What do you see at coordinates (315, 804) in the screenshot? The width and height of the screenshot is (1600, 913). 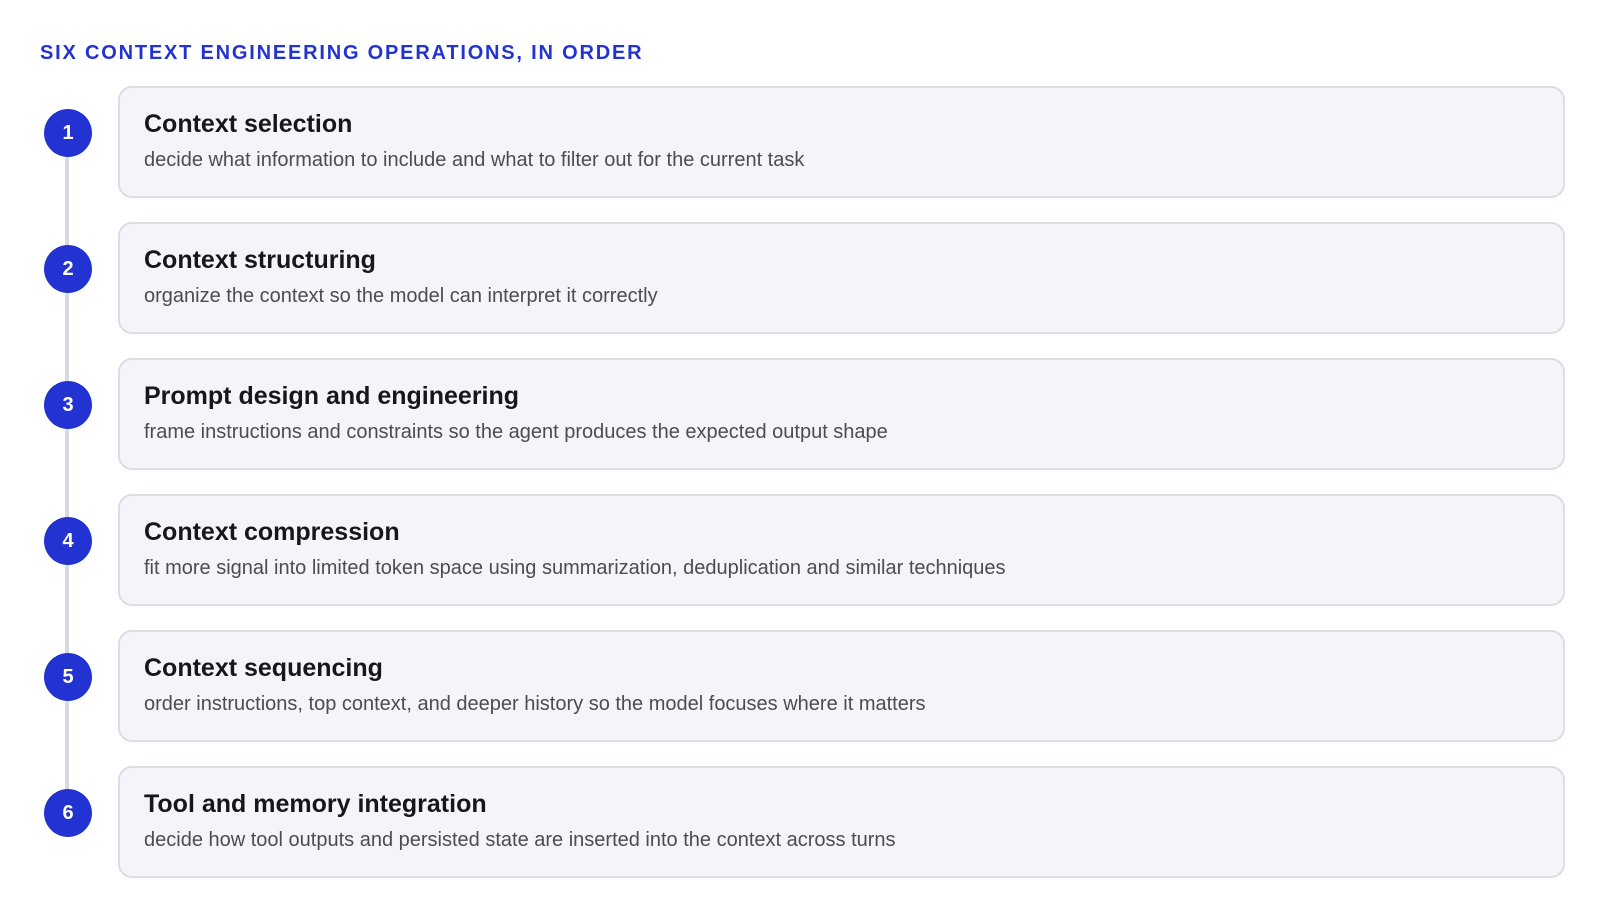 I see `step-title: Tool and memory integration` at bounding box center [315, 804].